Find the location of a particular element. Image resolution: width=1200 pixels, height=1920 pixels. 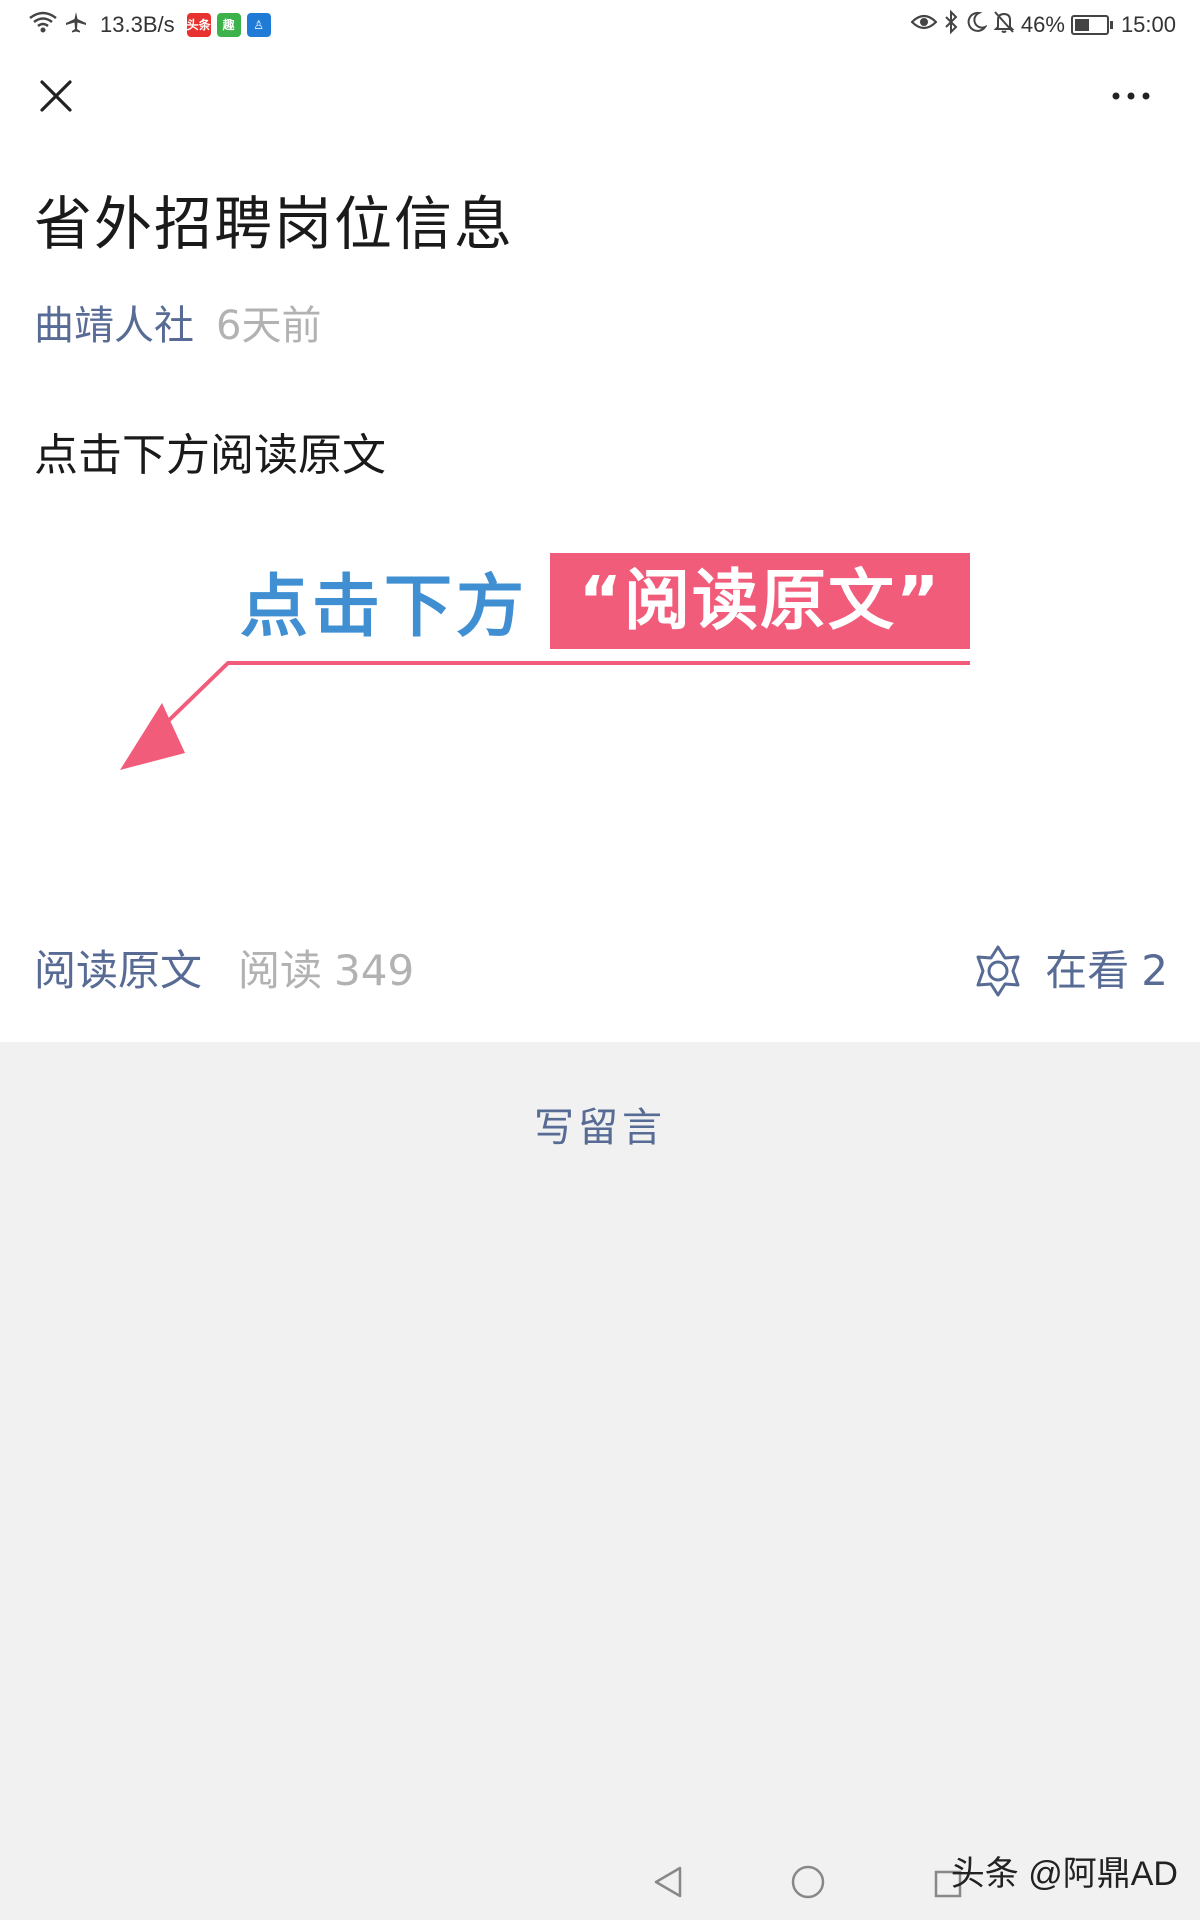

more-button is located at coordinates (1131, 96).